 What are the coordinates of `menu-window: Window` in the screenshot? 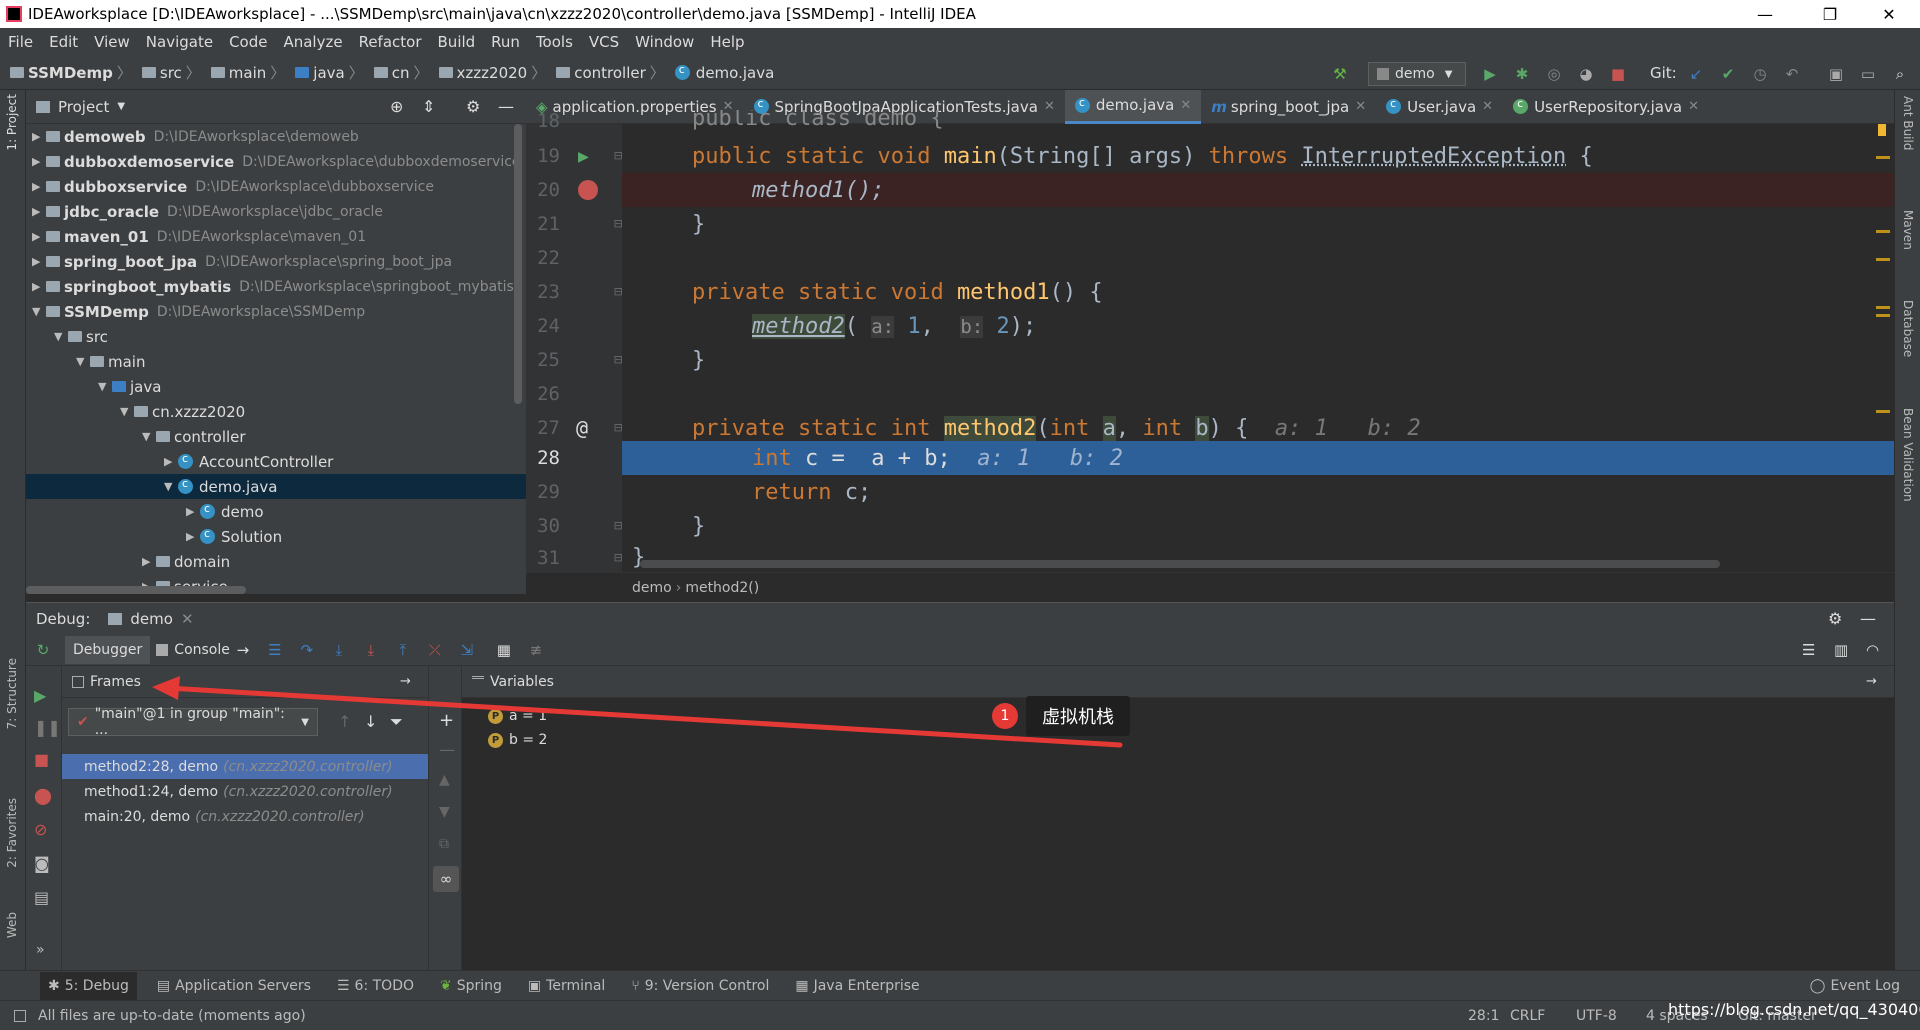 It's located at (664, 42).